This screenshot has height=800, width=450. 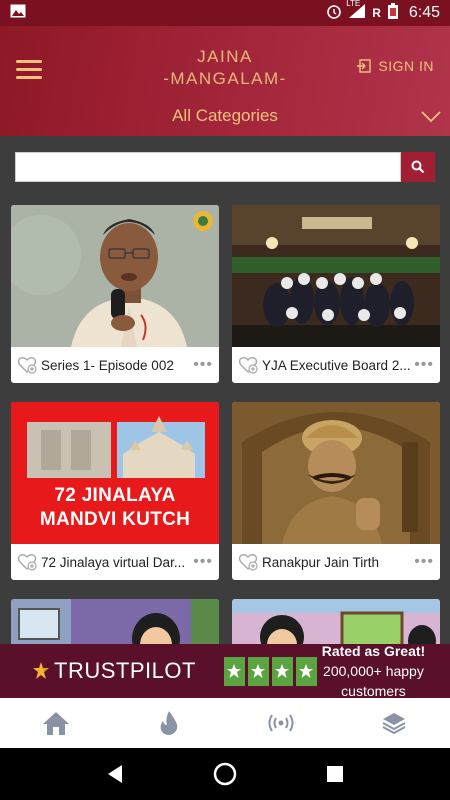 I want to click on nav-home, so click(x=56, y=723).